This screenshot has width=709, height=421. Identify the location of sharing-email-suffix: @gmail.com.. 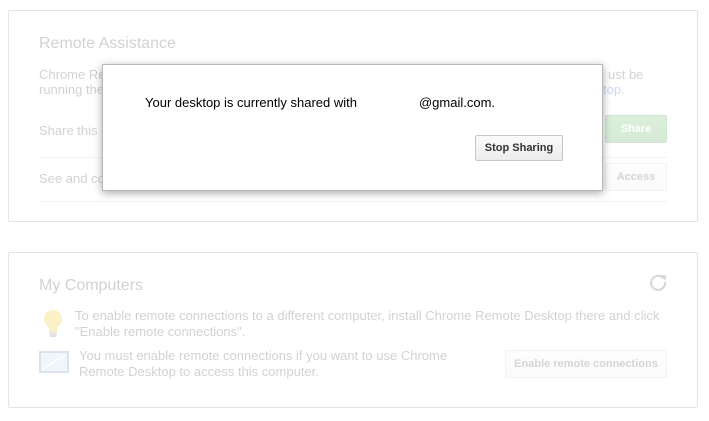
(457, 102).